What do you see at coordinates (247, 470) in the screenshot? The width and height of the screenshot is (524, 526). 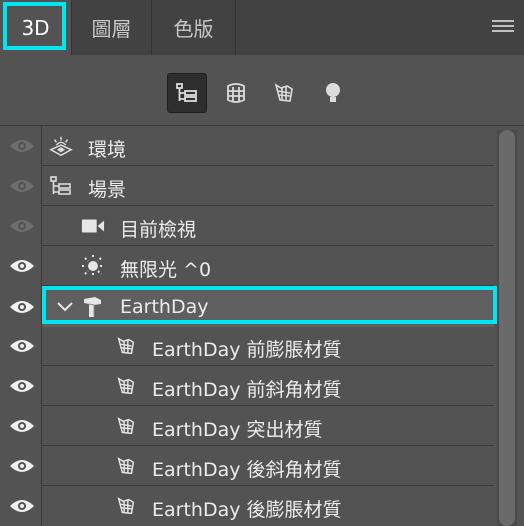 I see `tree-row-label: EarthDay 後斜角材質` at bounding box center [247, 470].